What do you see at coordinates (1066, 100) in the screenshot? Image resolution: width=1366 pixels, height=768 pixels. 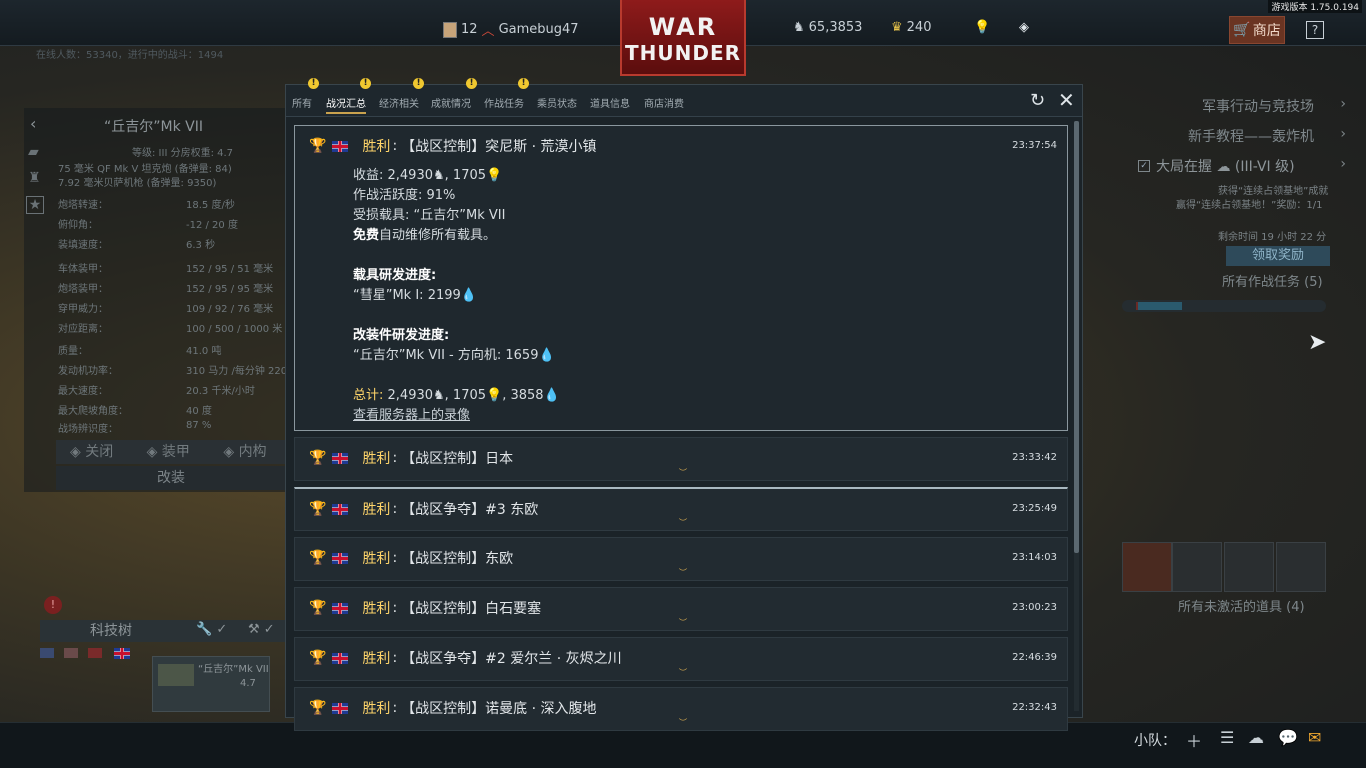 I see `close-icon: ✕` at bounding box center [1066, 100].